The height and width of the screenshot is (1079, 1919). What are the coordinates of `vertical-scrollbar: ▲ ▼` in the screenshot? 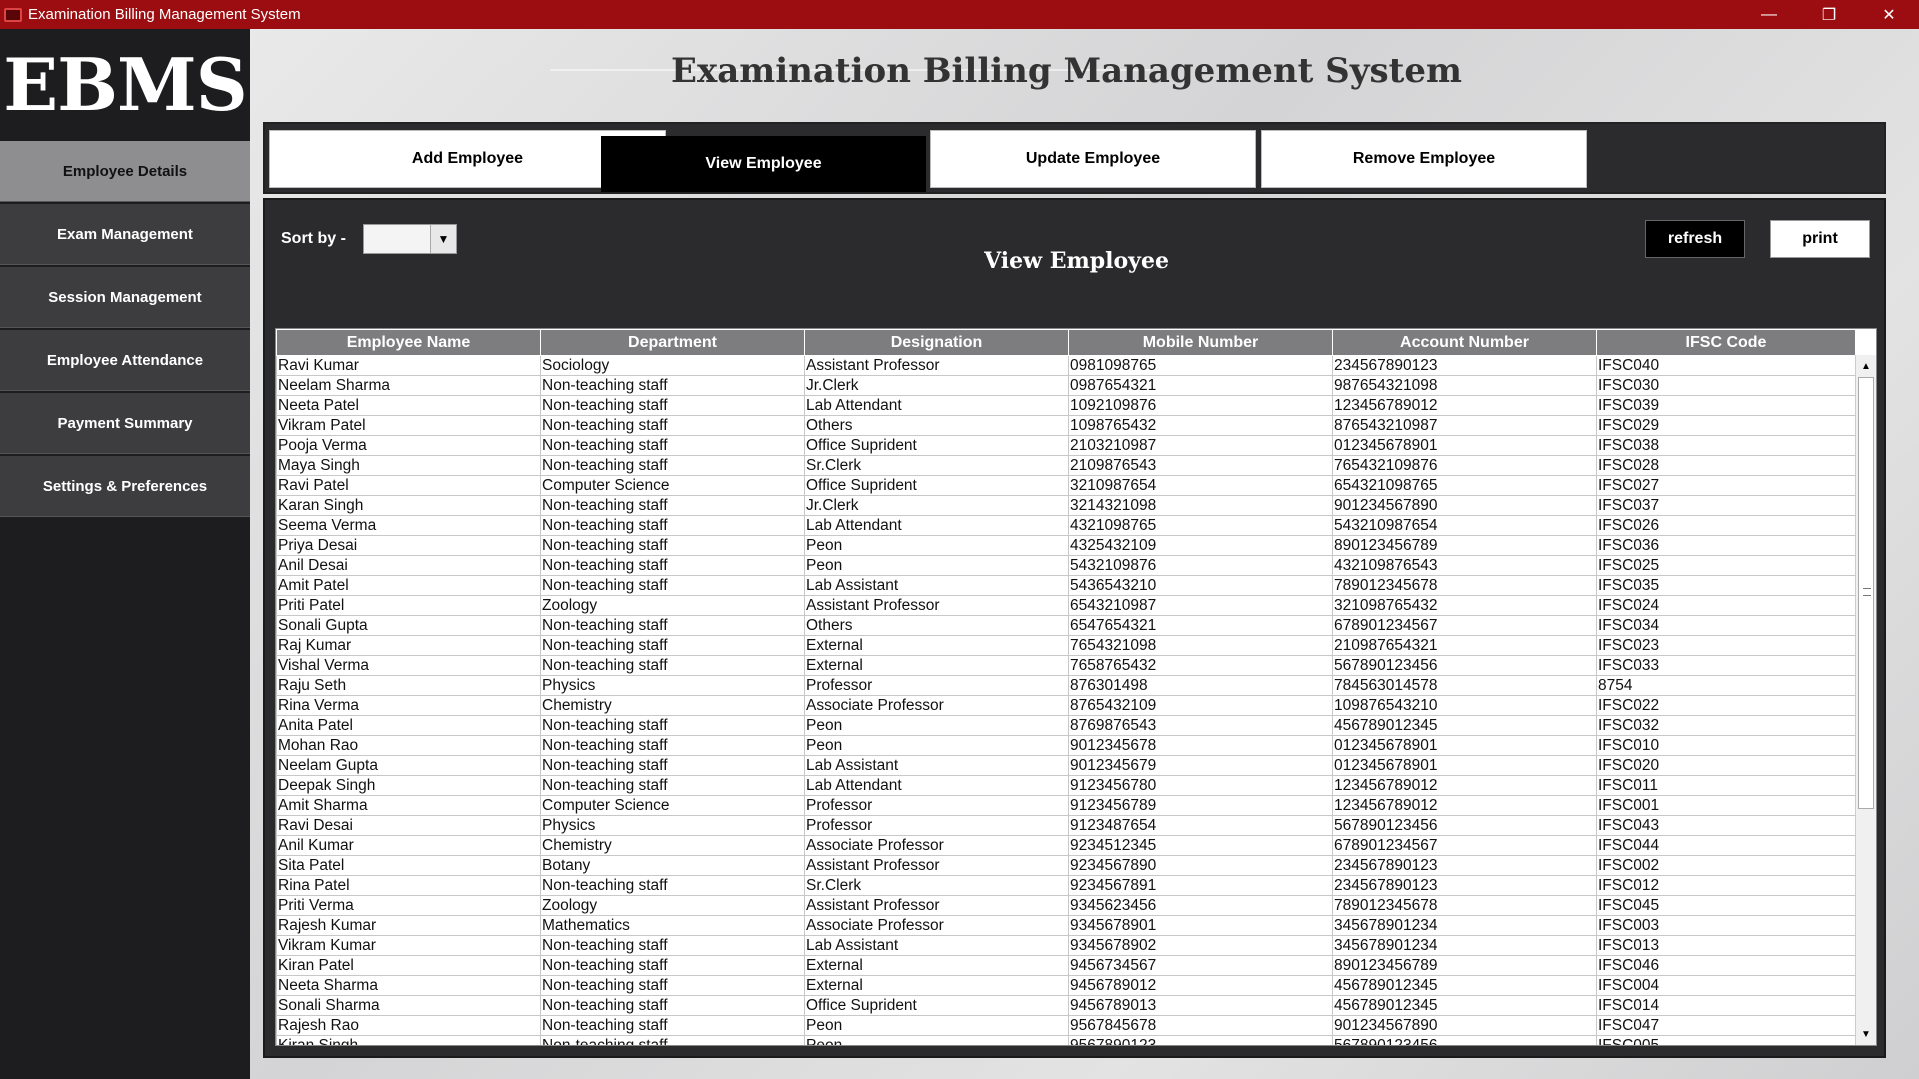 It's located at (1865, 700).